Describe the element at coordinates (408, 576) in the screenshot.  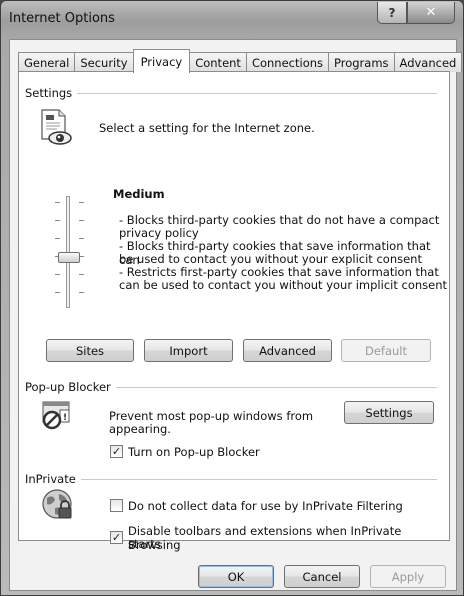
I see `apply-button: Apply` at that location.